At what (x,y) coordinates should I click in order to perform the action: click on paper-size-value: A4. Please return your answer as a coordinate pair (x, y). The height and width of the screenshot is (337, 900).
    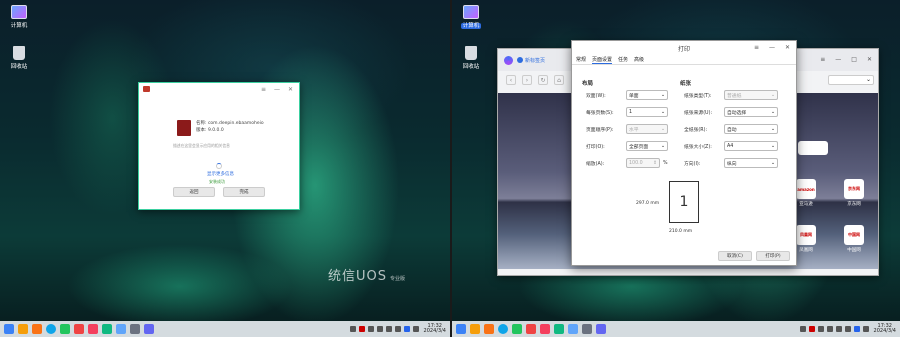
    Looking at the image, I should click on (730, 146).